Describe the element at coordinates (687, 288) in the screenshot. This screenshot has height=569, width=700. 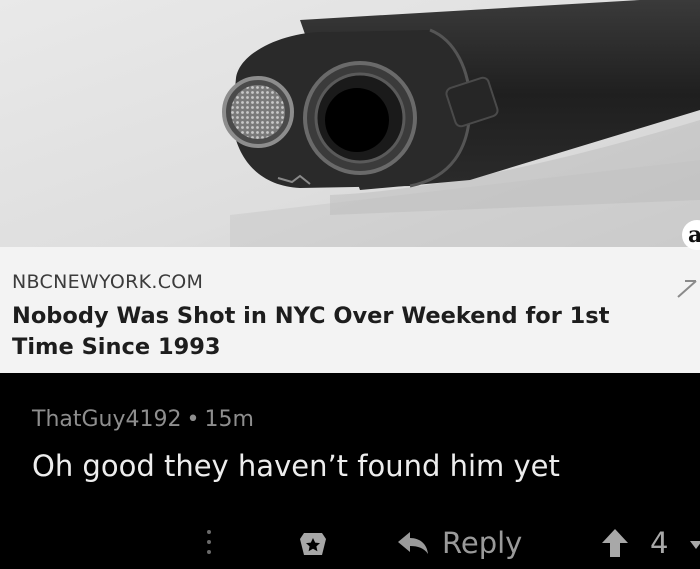
I see `arrow-icon` at that location.